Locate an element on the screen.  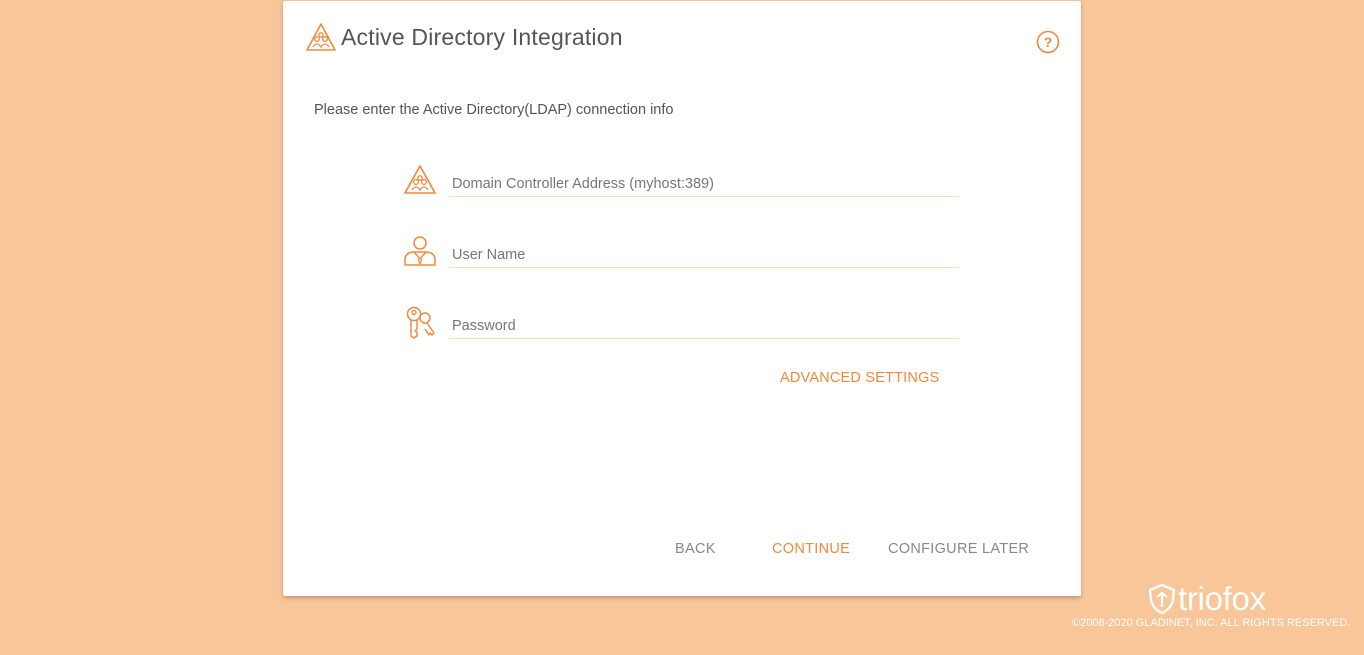
username-field is located at coordinates (683, 254).